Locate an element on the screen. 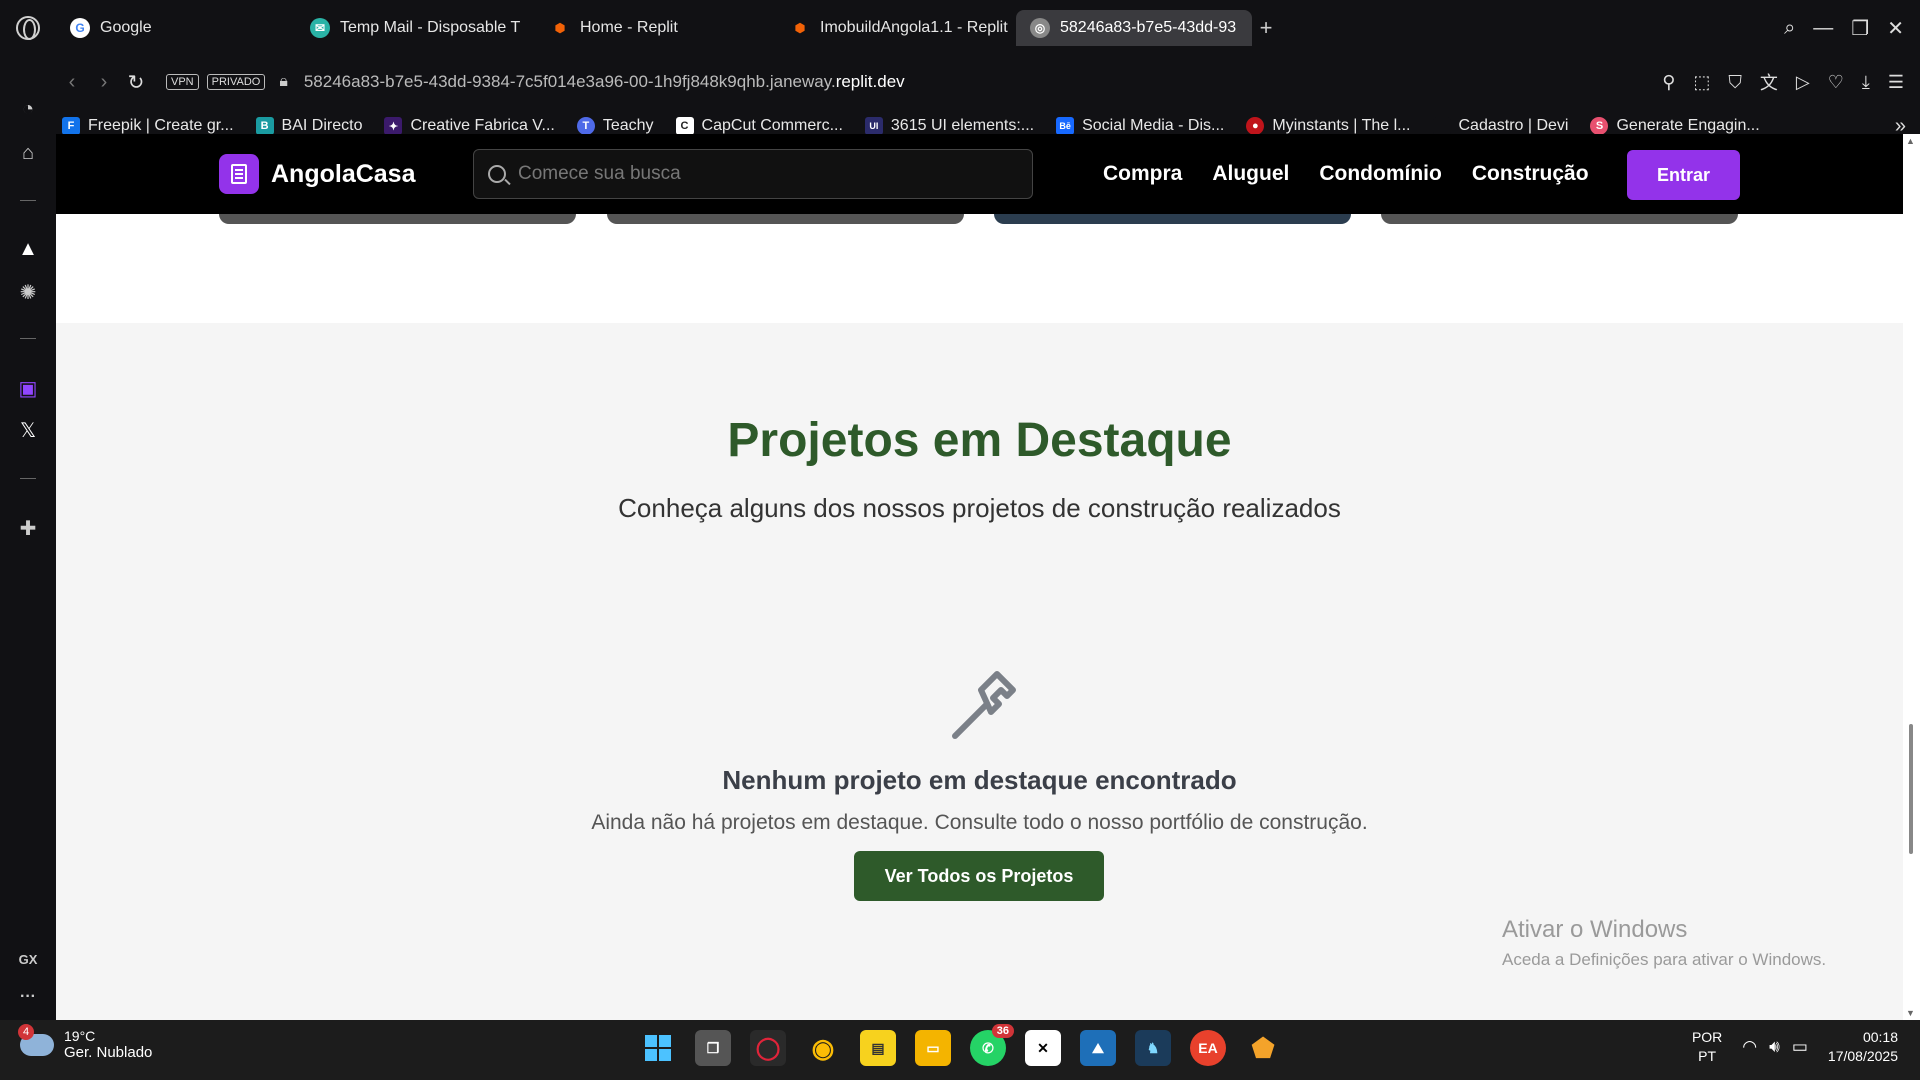  browser-sidebar: ◔ ⌂ ▲ ✺ ▣ 𝕏 ✚ GX ··· is located at coordinates (28, 538).